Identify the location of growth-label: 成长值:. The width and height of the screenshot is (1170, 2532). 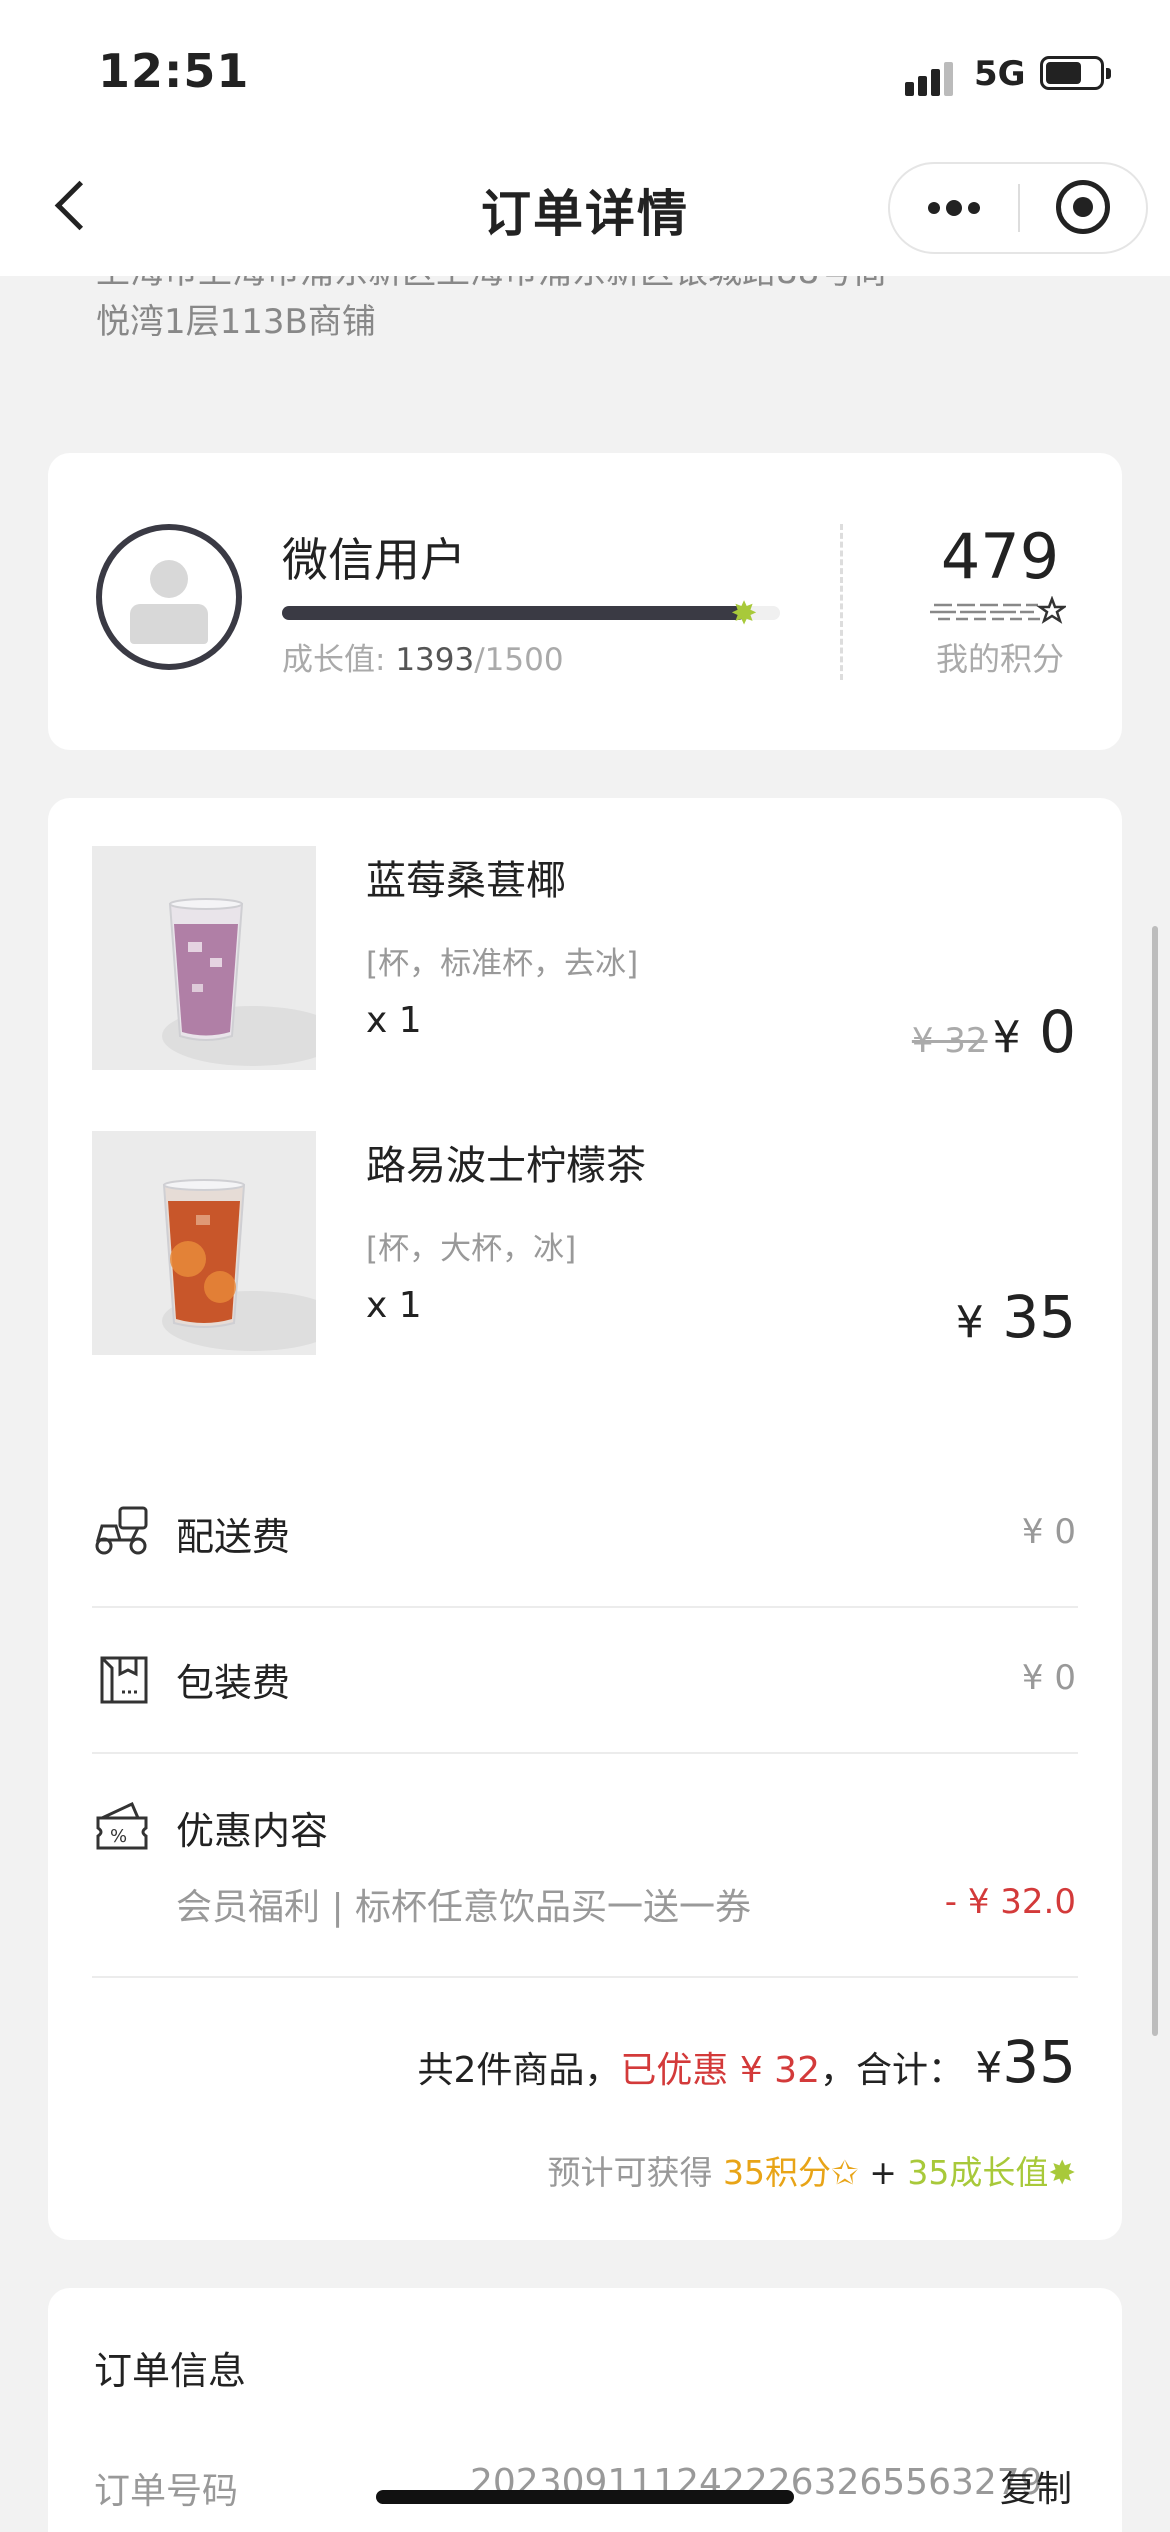
(339, 660).